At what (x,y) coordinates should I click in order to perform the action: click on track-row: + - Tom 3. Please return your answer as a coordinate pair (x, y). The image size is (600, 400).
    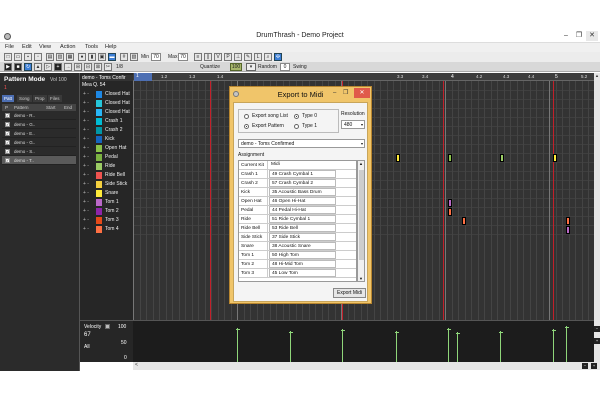
    Looking at the image, I should click on (106, 220).